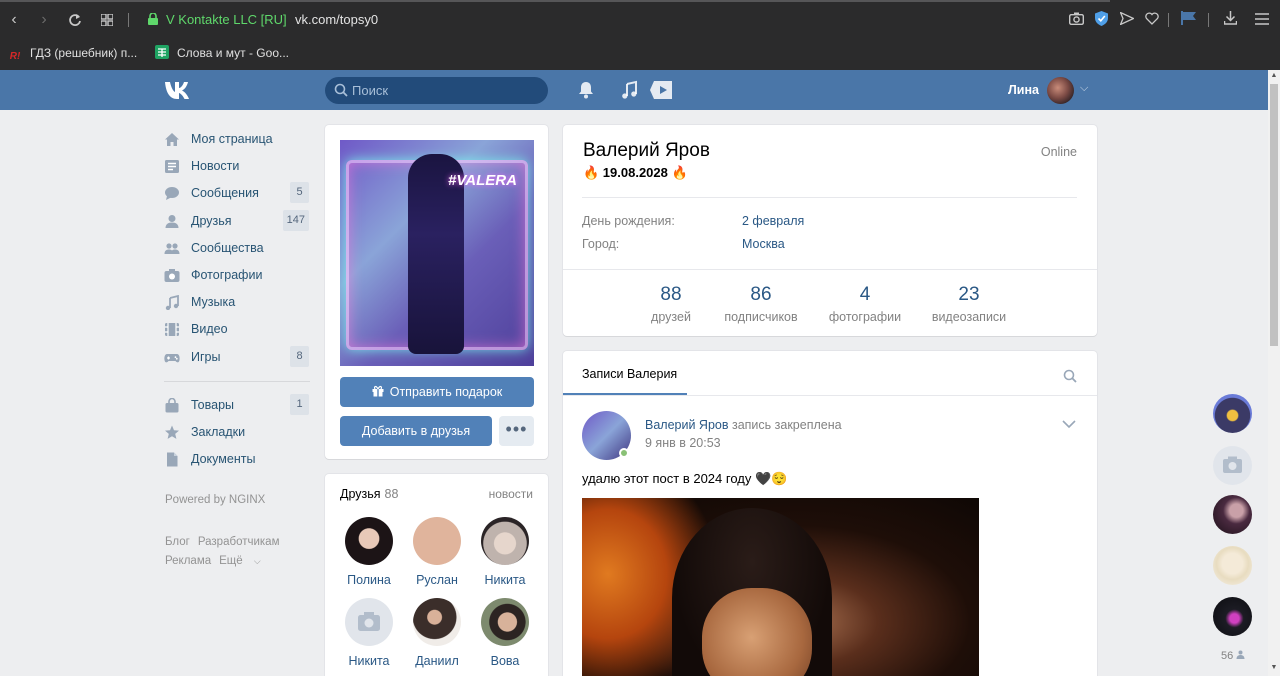 The image size is (1280, 676). Describe the element at coordinates (107, 20) in the screenshot. I see `speed-dial-icon` at that location.